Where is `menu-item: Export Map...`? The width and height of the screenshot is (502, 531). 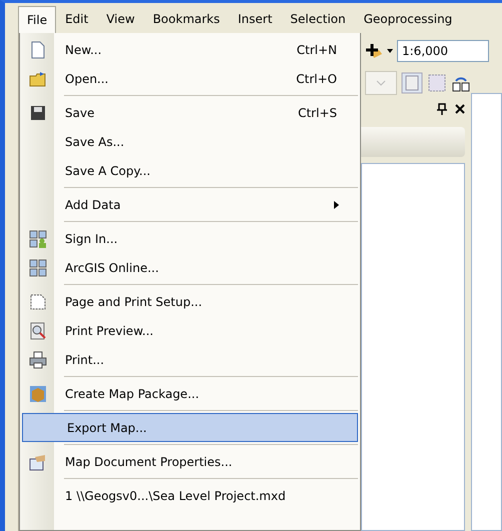 menu-item: Export Map... is located at coordinates (190, 427).